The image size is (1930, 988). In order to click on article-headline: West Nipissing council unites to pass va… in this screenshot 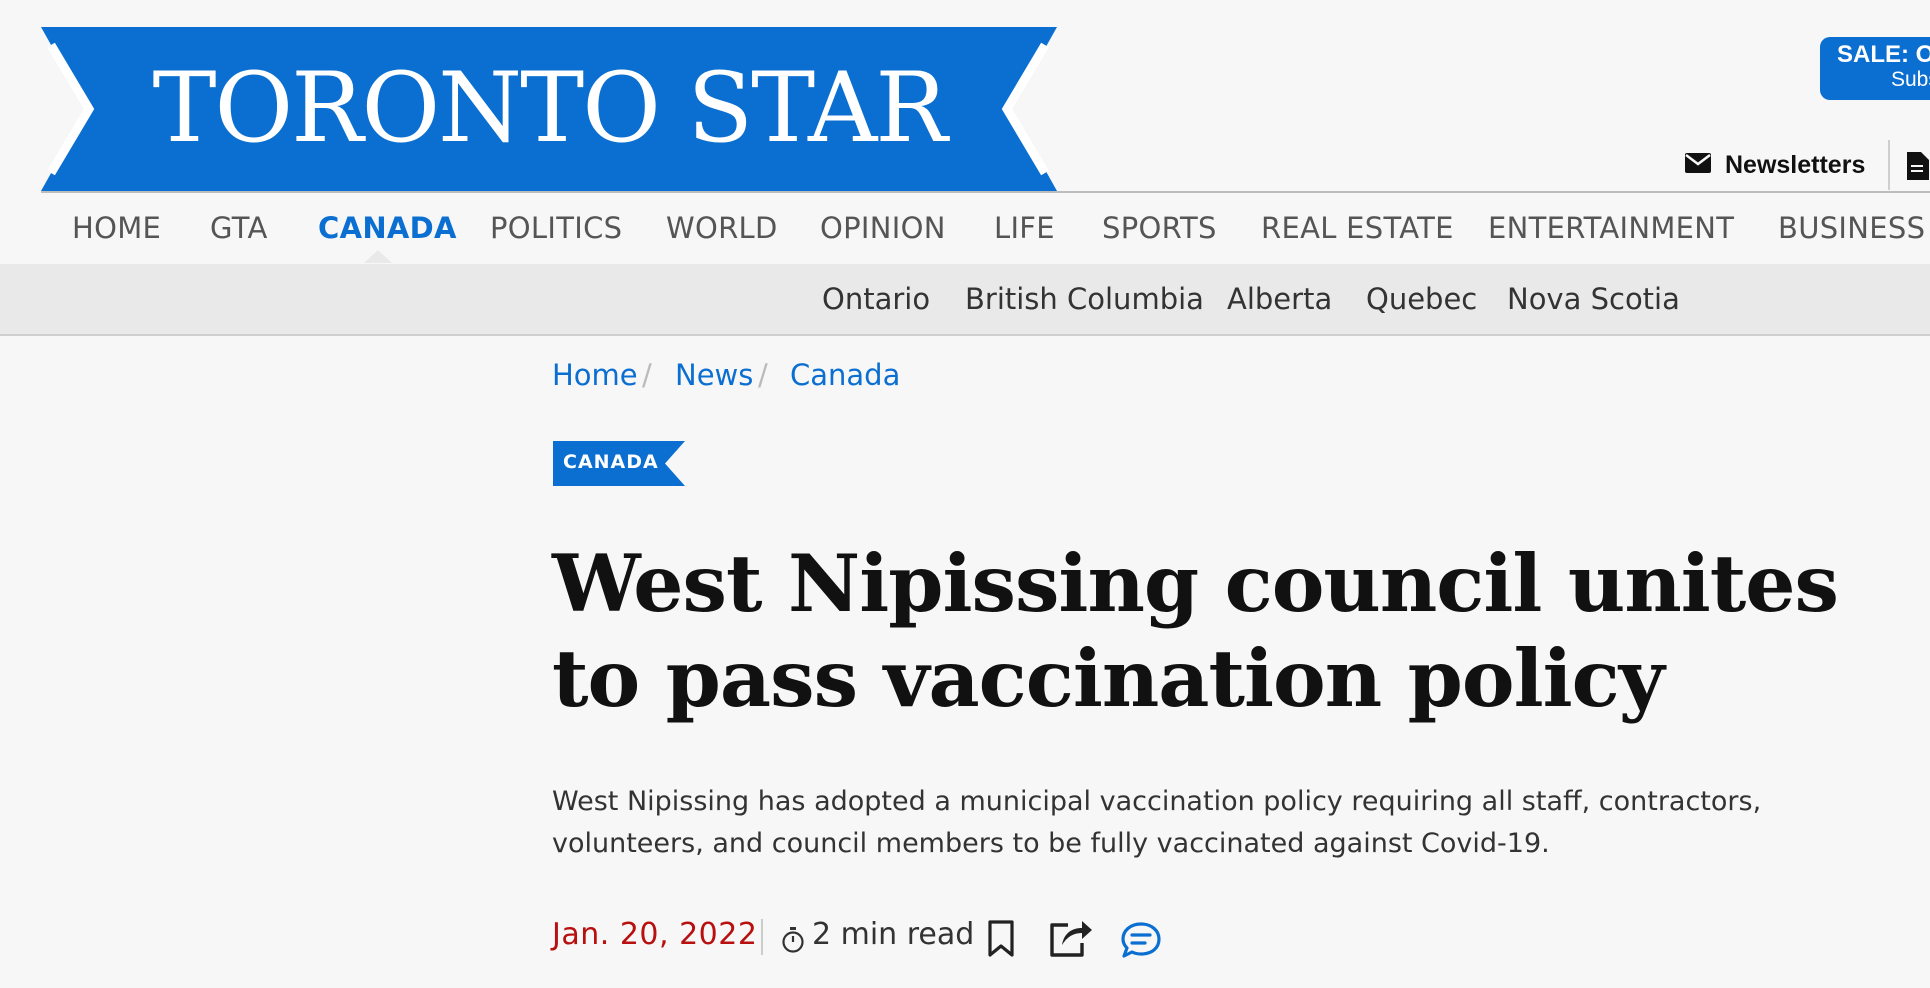, I will do `click(1195, 631)`.